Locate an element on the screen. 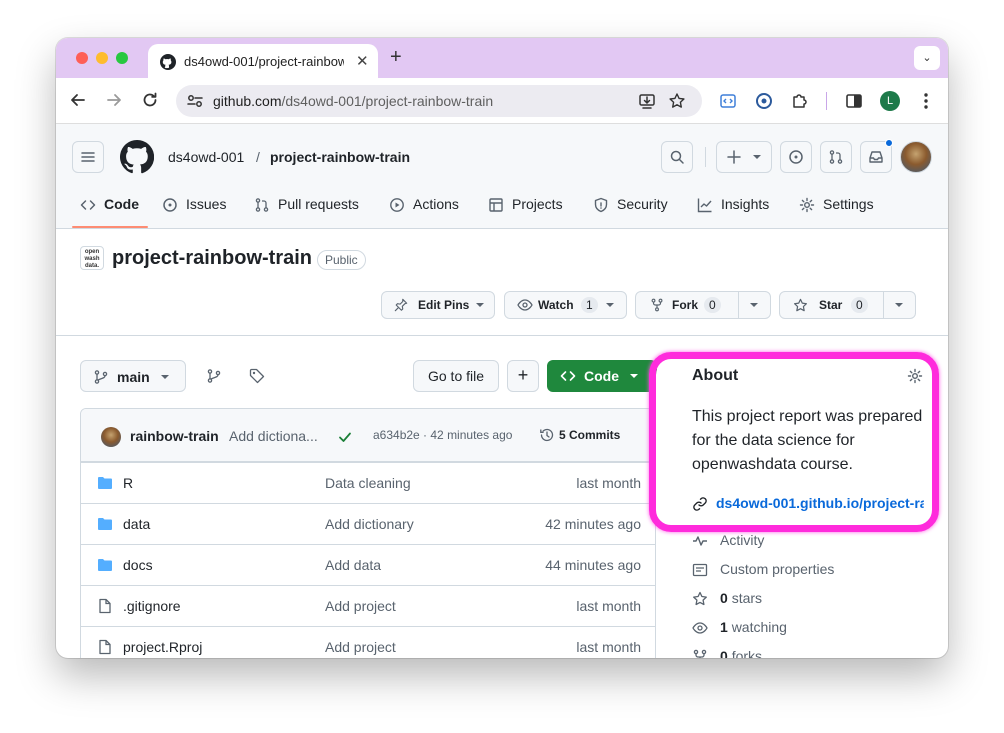  tag-icon is located at coordinates (257, 376).